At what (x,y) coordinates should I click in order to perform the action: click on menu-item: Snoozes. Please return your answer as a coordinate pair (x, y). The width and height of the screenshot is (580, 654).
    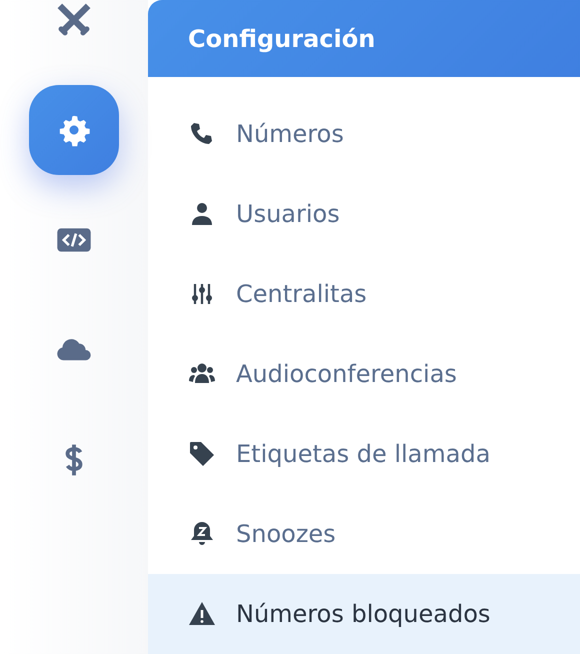
    Looking at the image, I should click on (364, 534).